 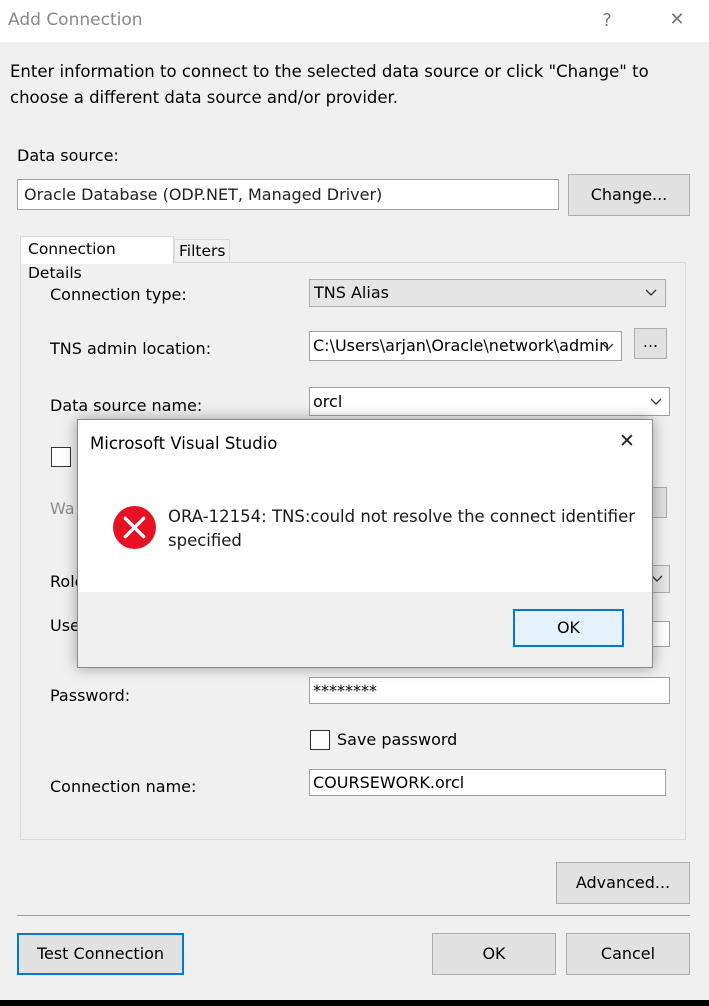 I want to click on save-password-checkbox, so click(x=320, y=740).